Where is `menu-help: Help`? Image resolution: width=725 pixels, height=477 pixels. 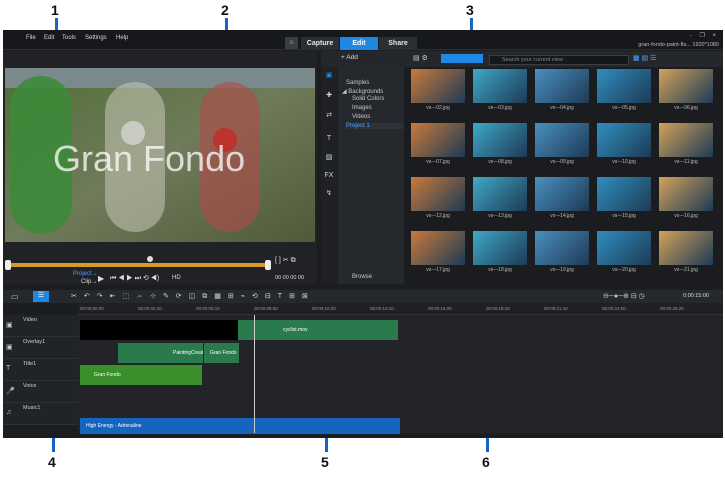 menu-help: Help is located at coordinates (122, 38).